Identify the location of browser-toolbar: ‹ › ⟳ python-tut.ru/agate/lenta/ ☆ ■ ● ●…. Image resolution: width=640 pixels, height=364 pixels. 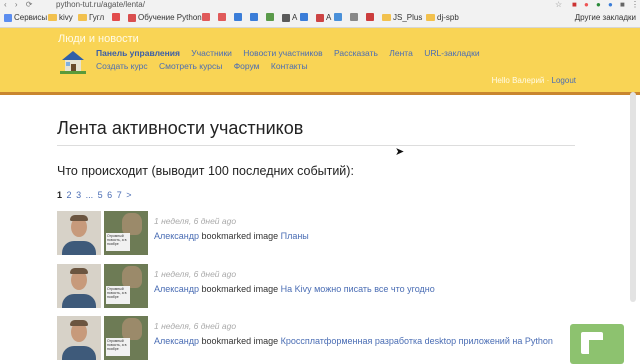
(320, 4).